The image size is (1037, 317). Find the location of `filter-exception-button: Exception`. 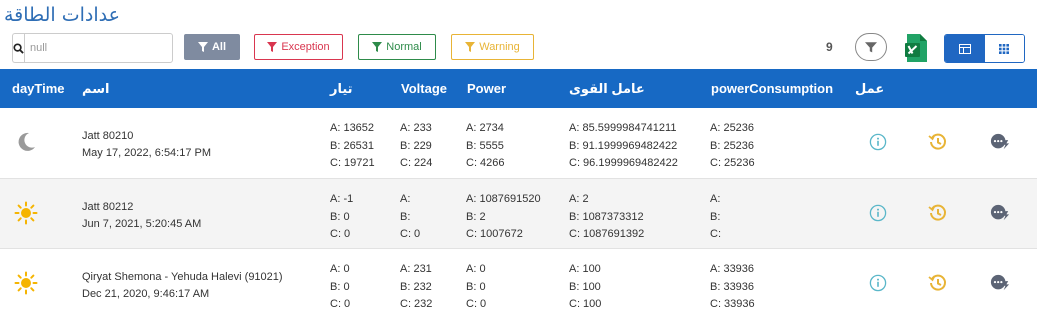

filter-exception-button: Exception is located at coordinates (298, 47).